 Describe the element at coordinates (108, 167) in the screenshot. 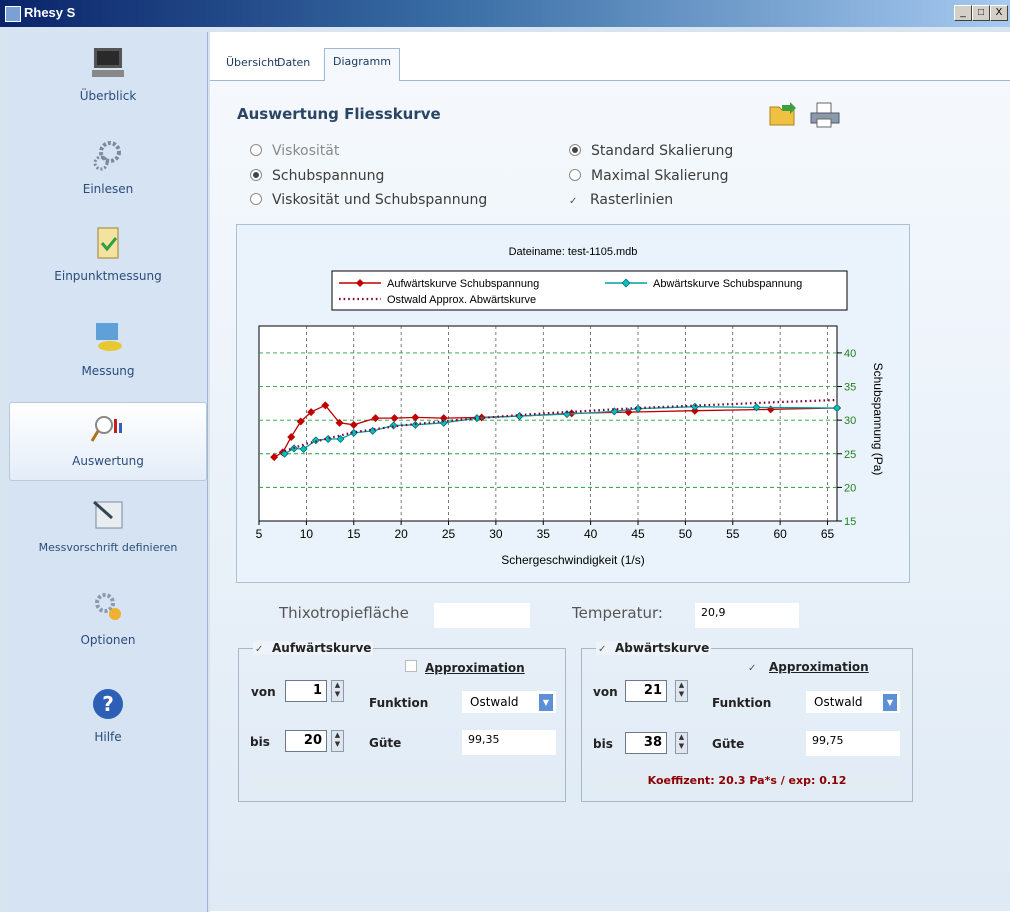

I see `sidebar-item-einlesen: Einlesen` at that location.